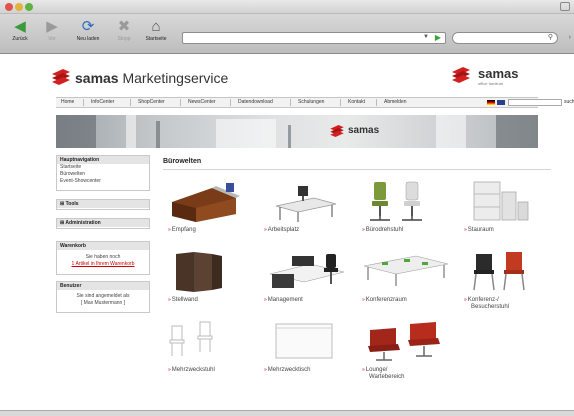 Image resolution: width=574 pixels, height=416 pixels. What do you see at coordinates (282, 230) in the screenshot?
I see `tile-label: »Arbeitsplatz` at bounding box center [282, 230].